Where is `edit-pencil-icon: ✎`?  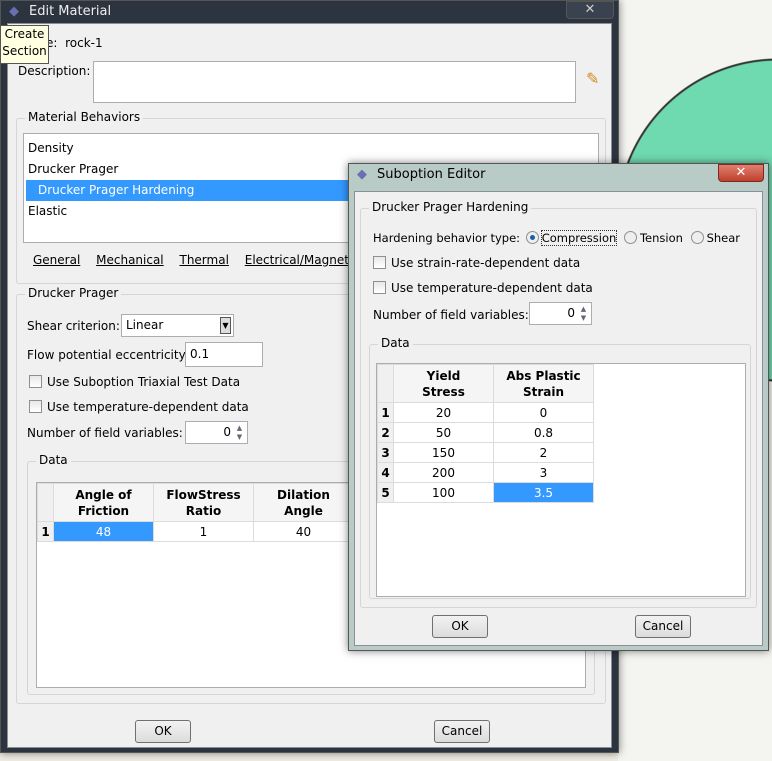
edit-pencil-icon: ✎ is located at coordinates (592, 78).